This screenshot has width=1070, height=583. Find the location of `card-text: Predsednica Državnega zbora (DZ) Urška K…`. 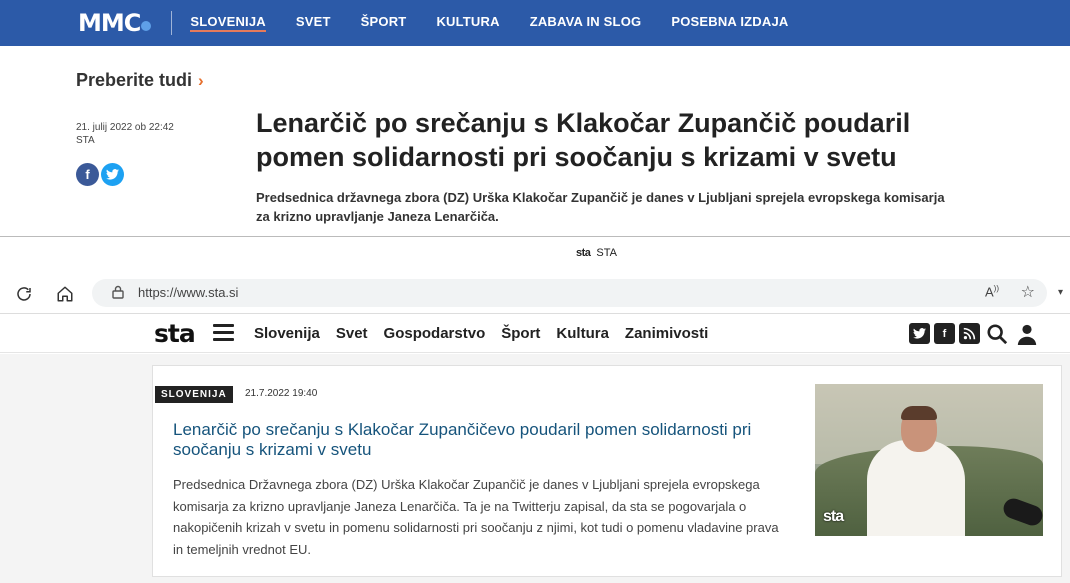

card-text: Predsednica Državnega zbora (DZ) Urška K… is located at coordinates (476, 517).